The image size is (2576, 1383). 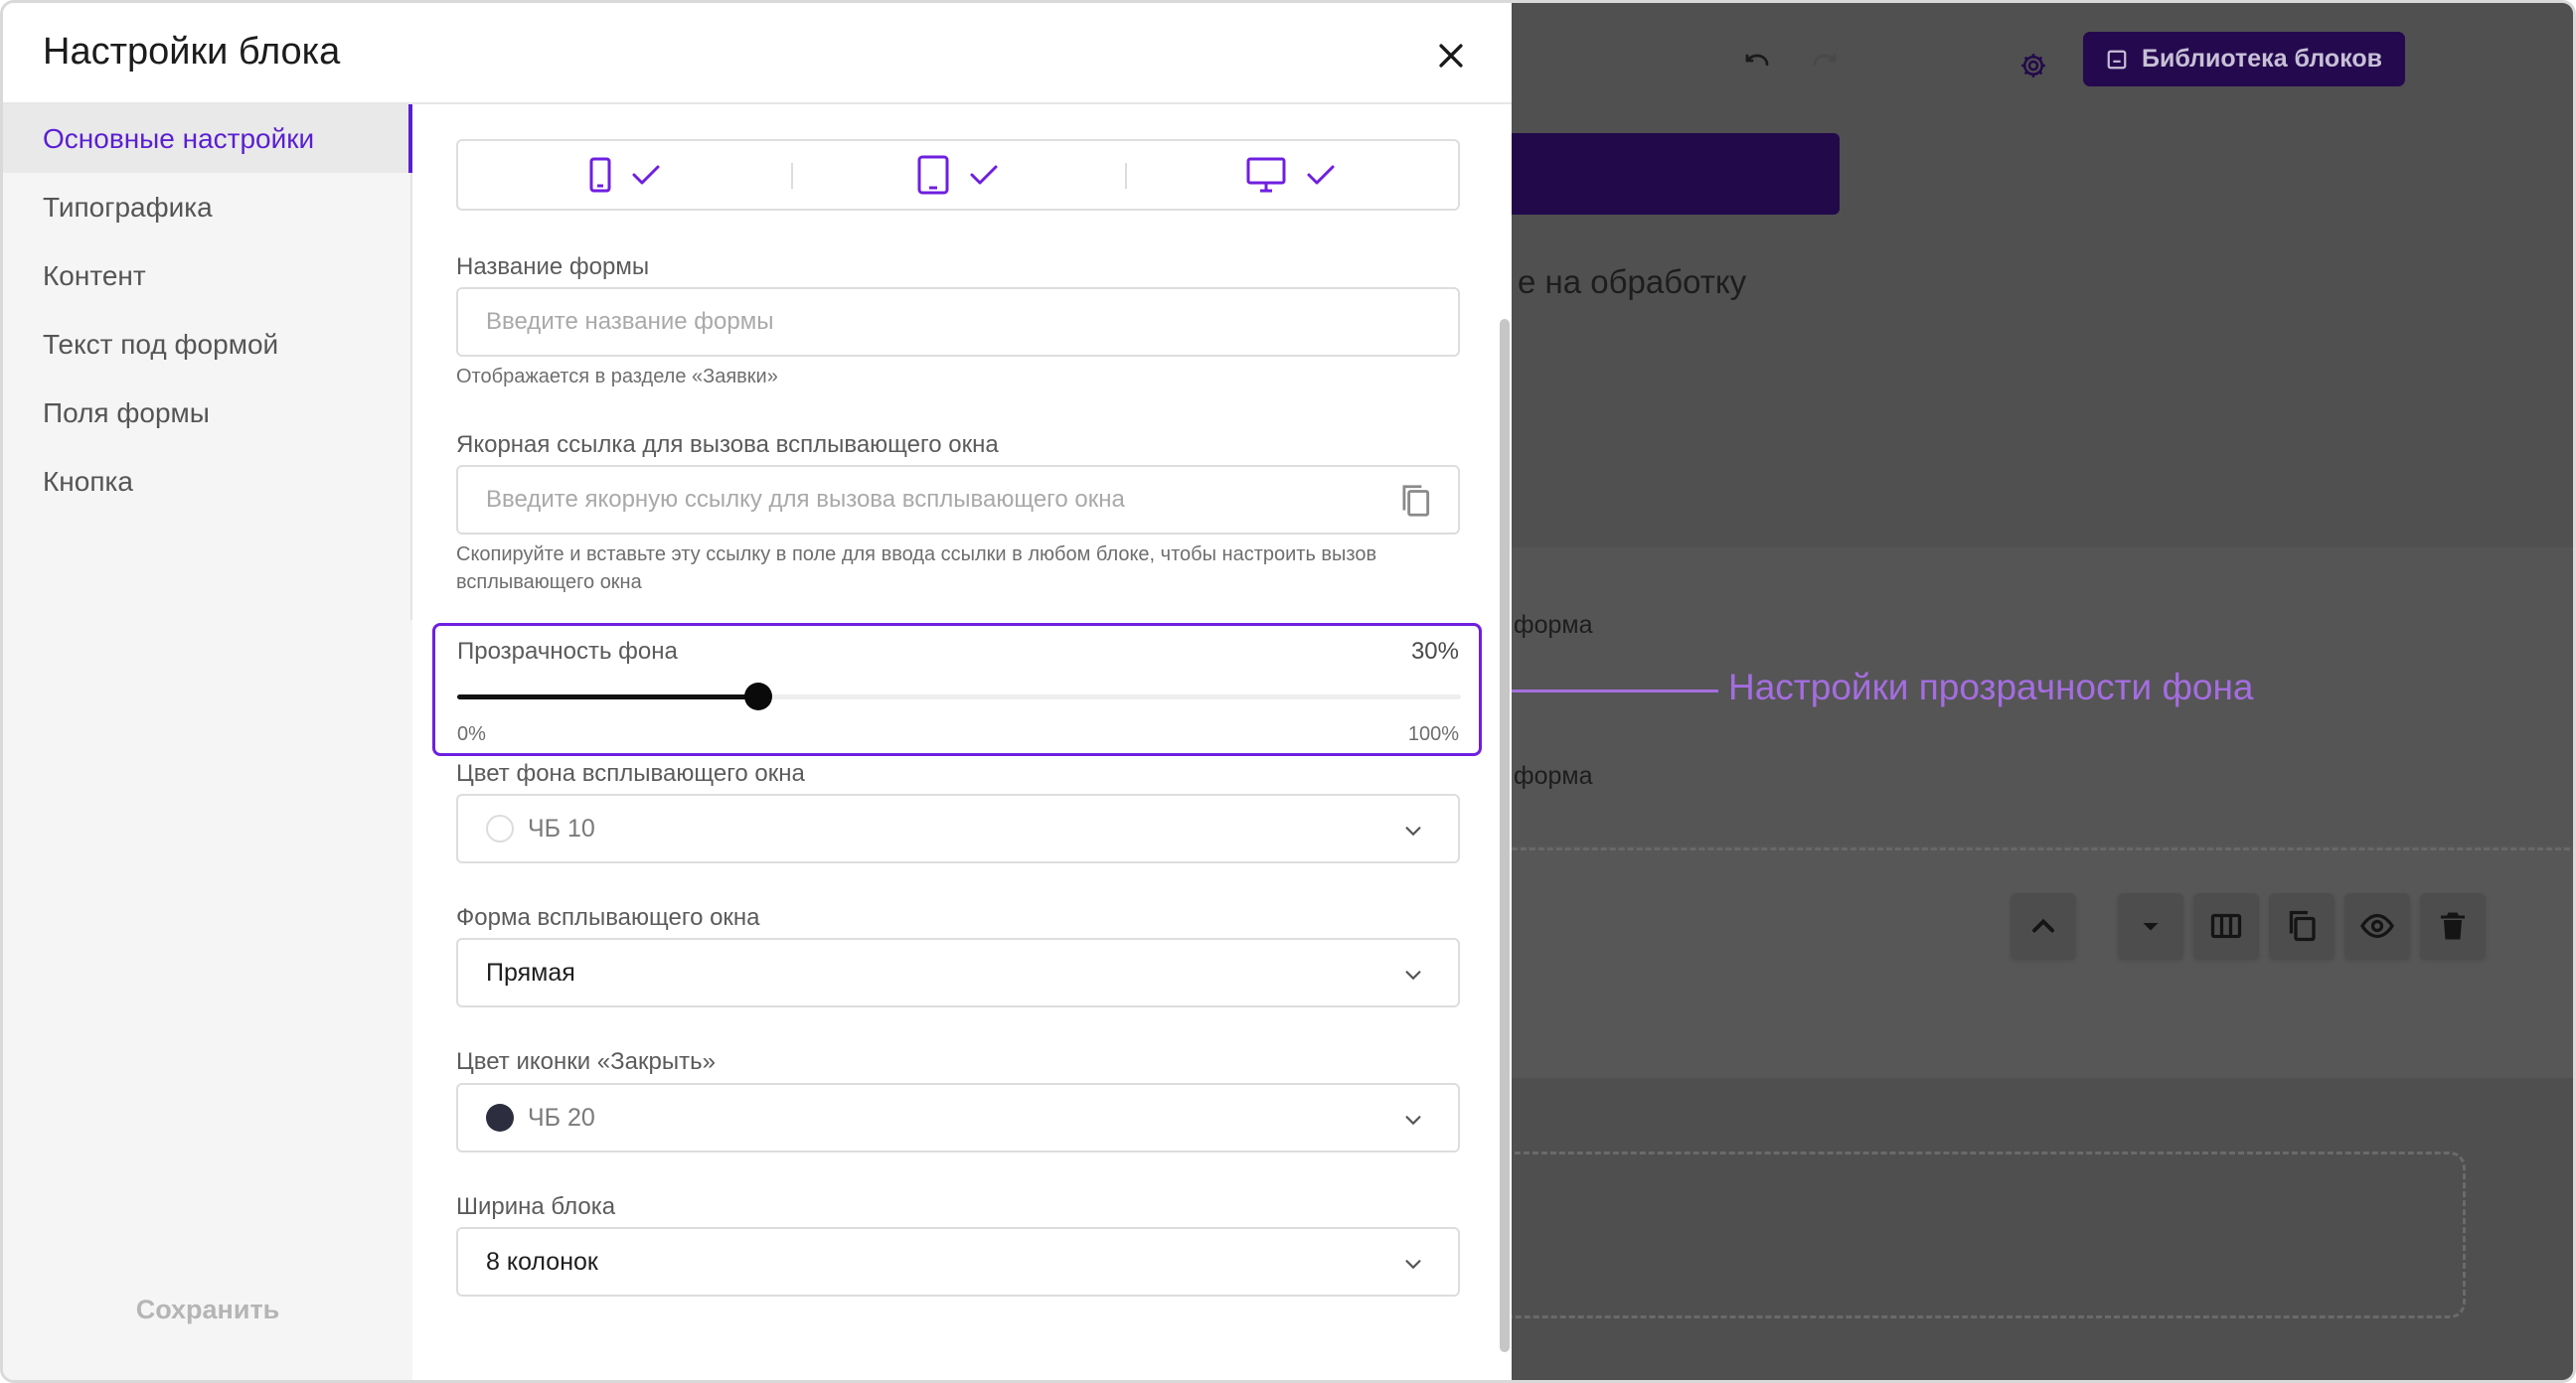 What do you see at coordinates (958, 1262) in the screenshot?
I see `block-width-select: 8 колонок` at bounding box center [958, 1262].